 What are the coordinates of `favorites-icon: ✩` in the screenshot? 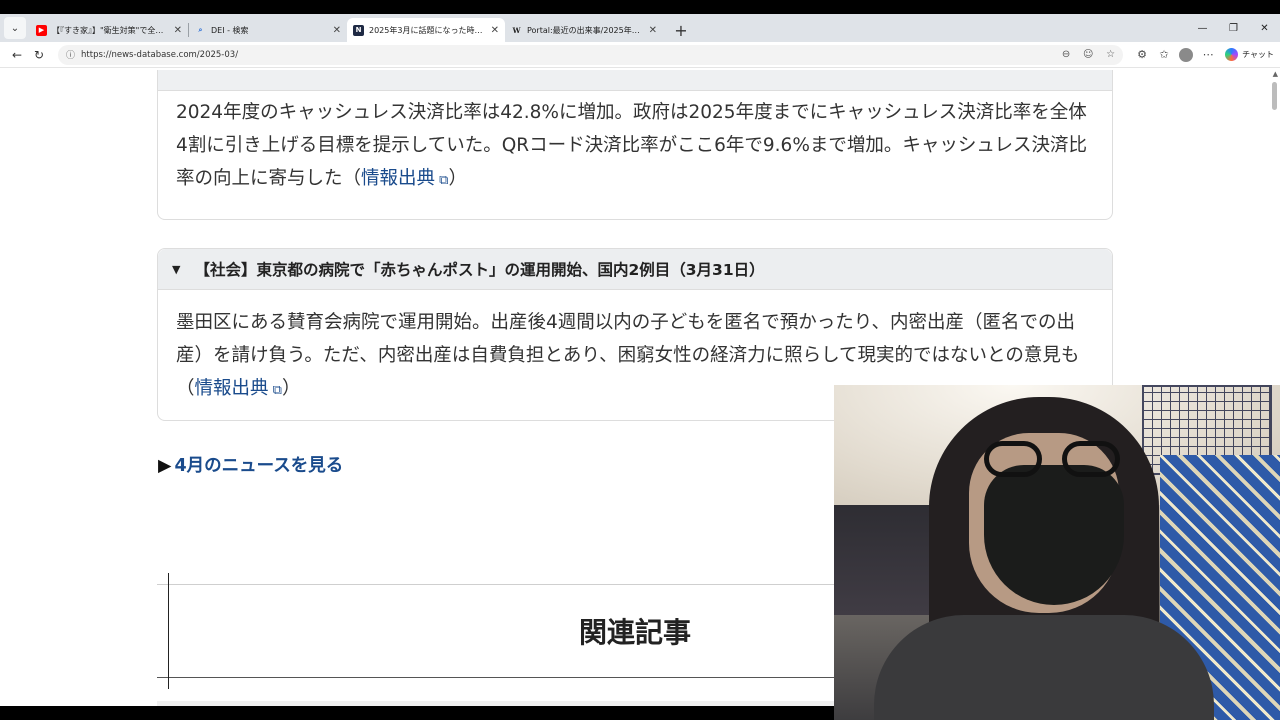 It's located at (1164, 55).